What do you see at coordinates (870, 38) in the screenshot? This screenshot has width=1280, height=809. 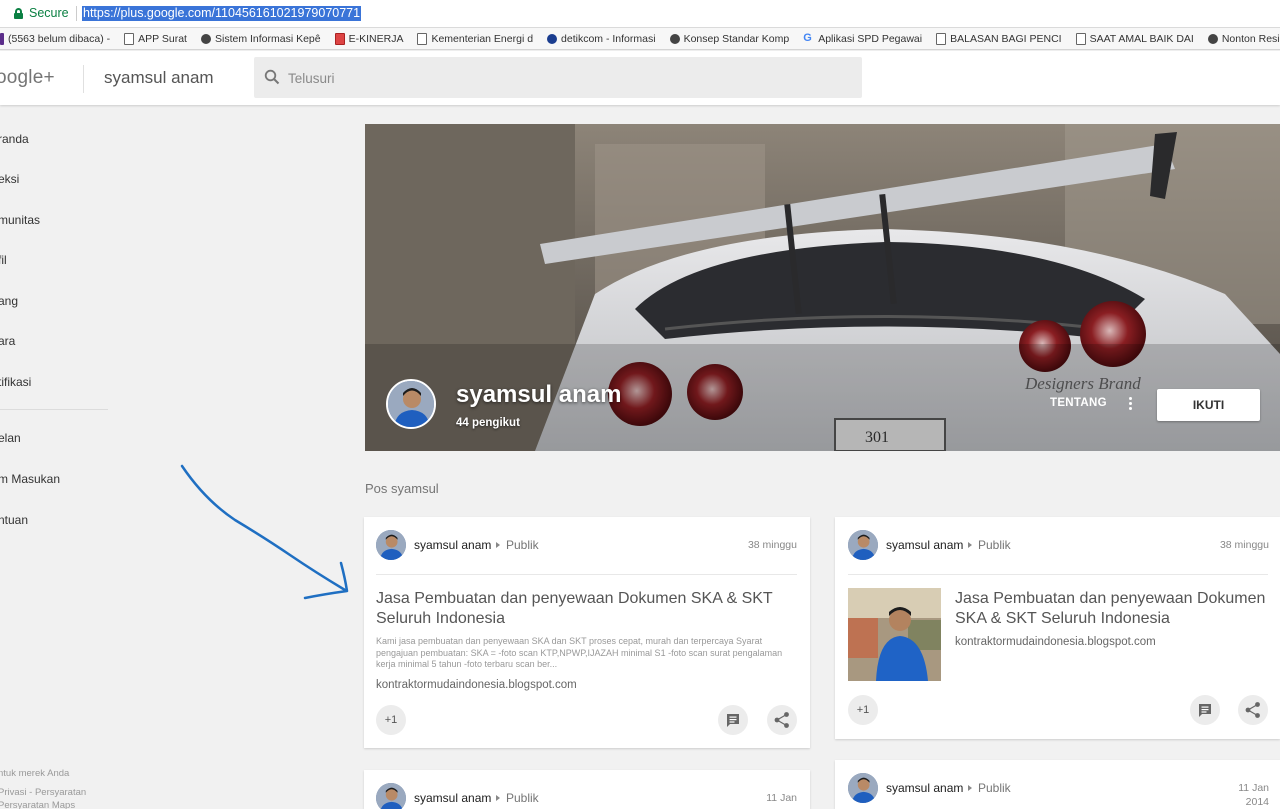 I see `bookmark-label: Aplikasi SPD Pegawai` at bounding box center [870, 38].